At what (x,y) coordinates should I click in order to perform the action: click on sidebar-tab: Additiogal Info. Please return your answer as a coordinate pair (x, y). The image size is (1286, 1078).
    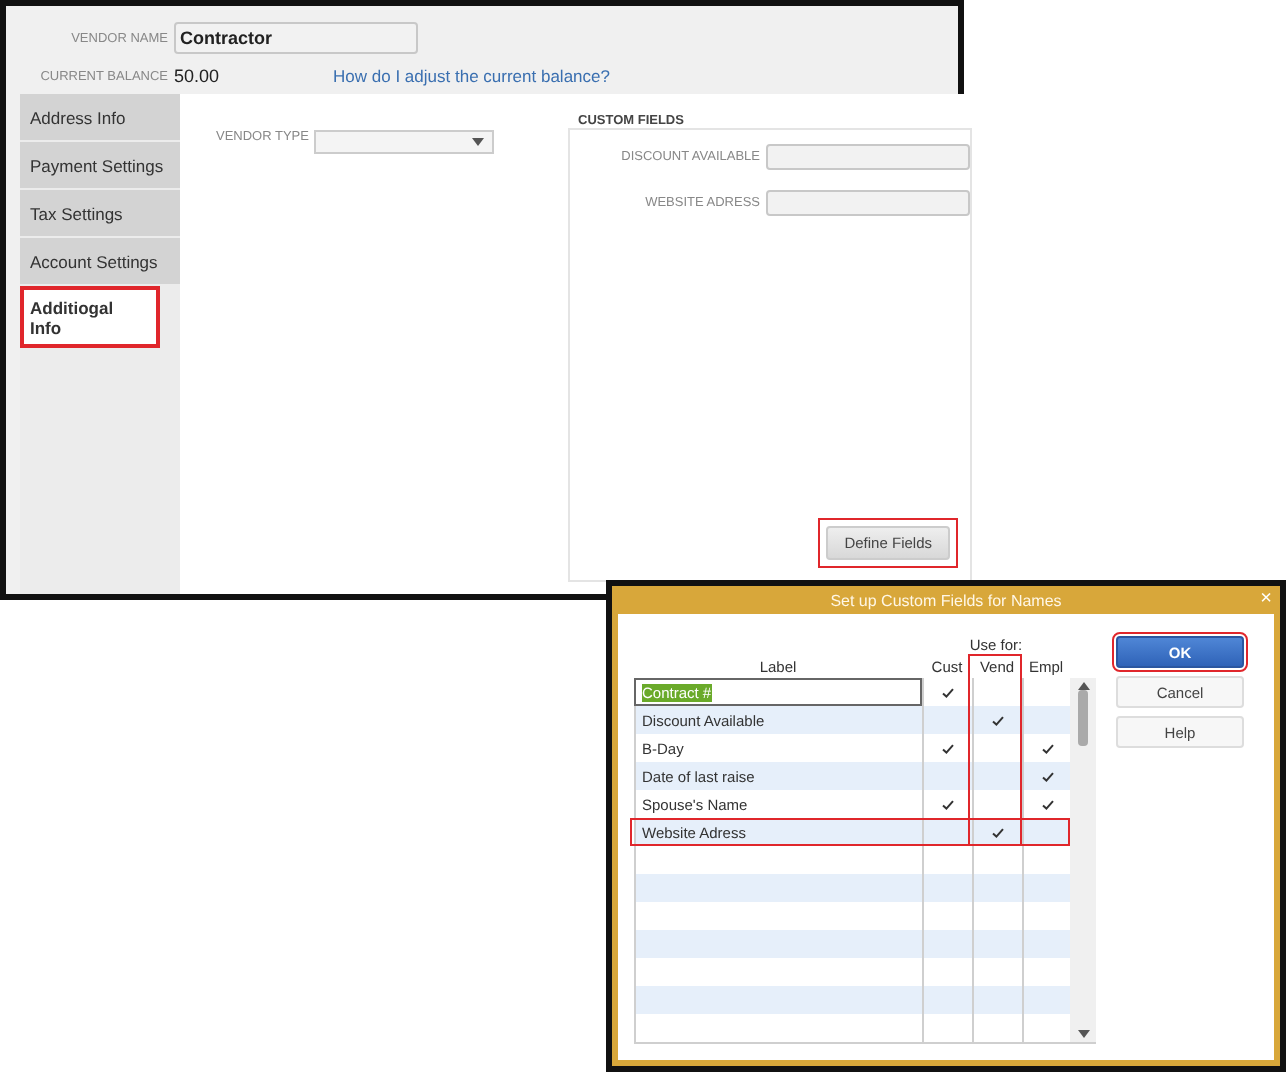
    Looking at the image, I should click on (90, 317).